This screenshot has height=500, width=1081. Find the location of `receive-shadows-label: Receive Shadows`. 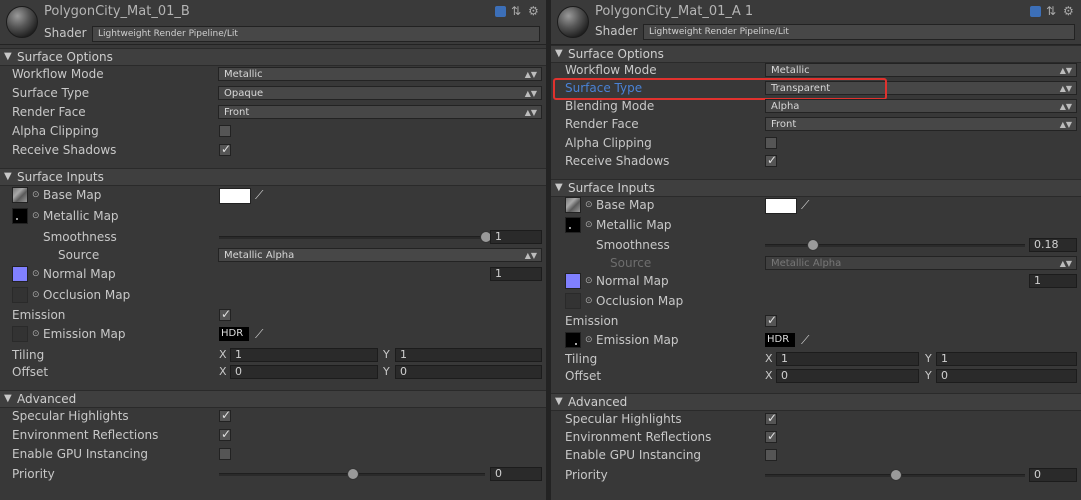

receive-shadows-label: Receive Shadows is located at coordinates (617, 161).